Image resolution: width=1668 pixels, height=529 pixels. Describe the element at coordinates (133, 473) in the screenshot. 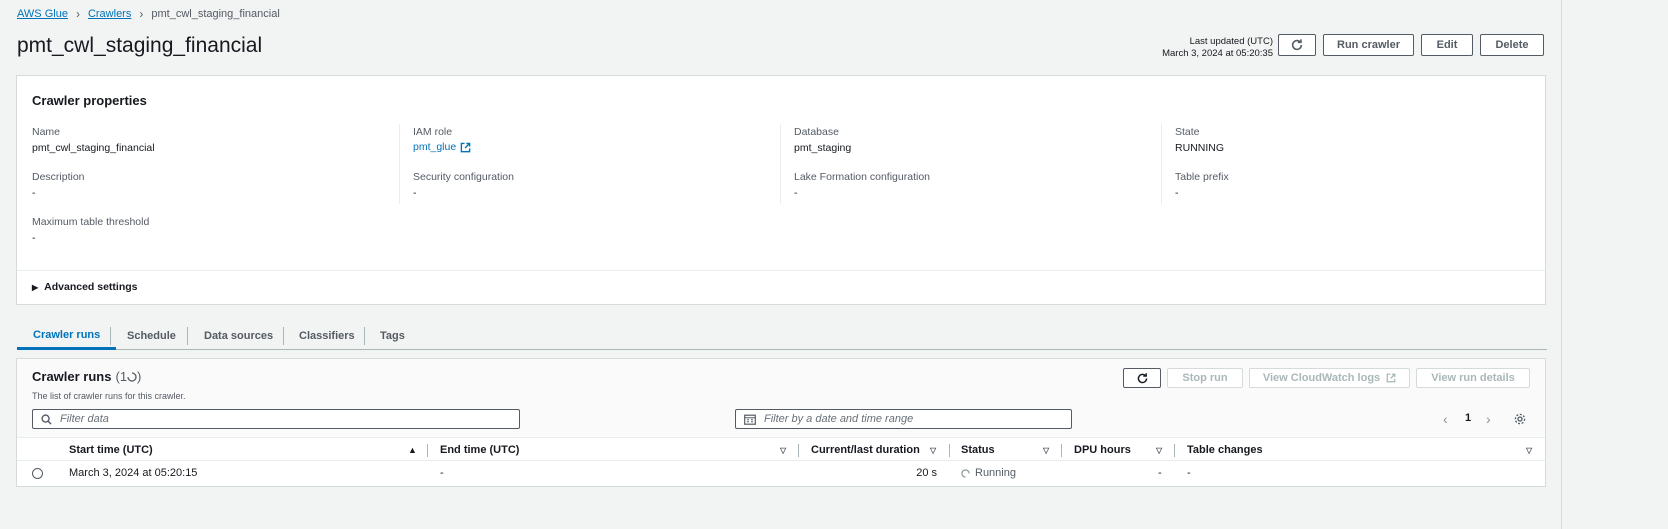

I see `cell-start-time: March 3, 2024 at 05:20:15` at that location.